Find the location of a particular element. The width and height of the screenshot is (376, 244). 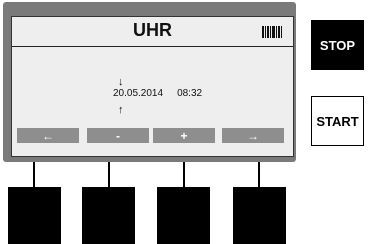

datetime-value: 20.05.2014 08:32 is located at coordinates (157, 93).